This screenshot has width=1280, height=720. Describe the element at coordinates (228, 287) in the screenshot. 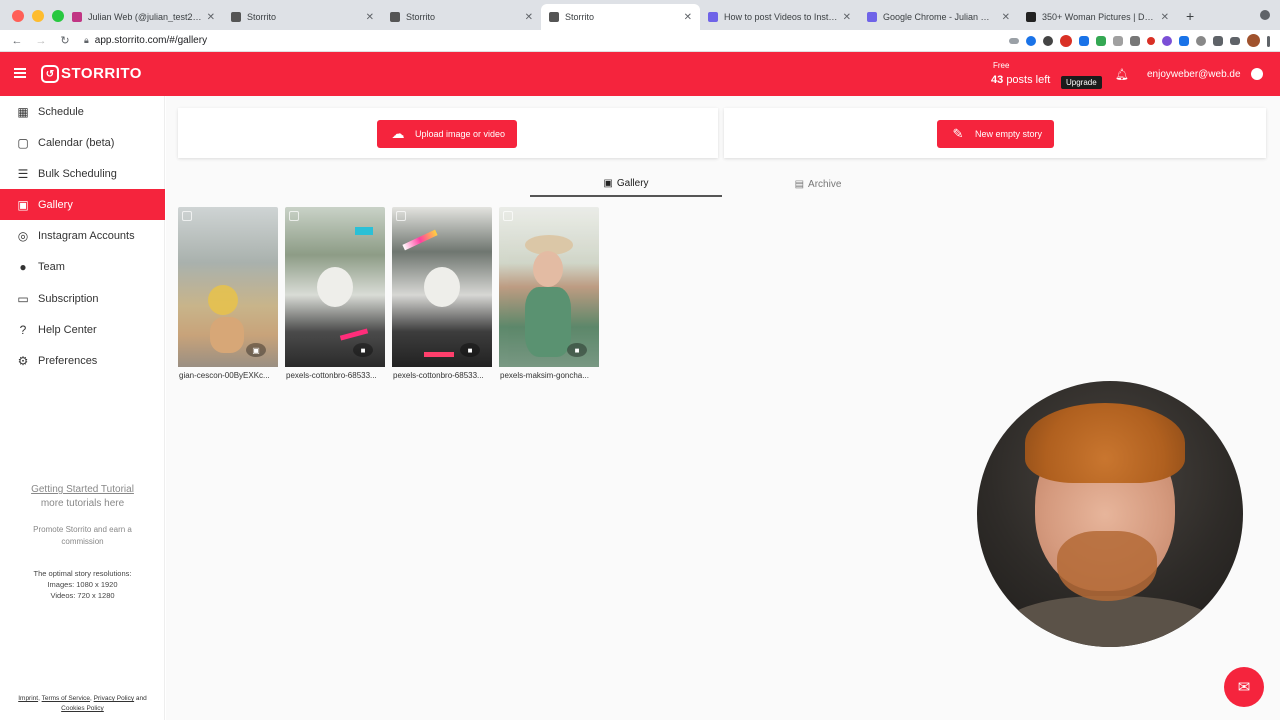

I see `thumbnail-image` at that location.